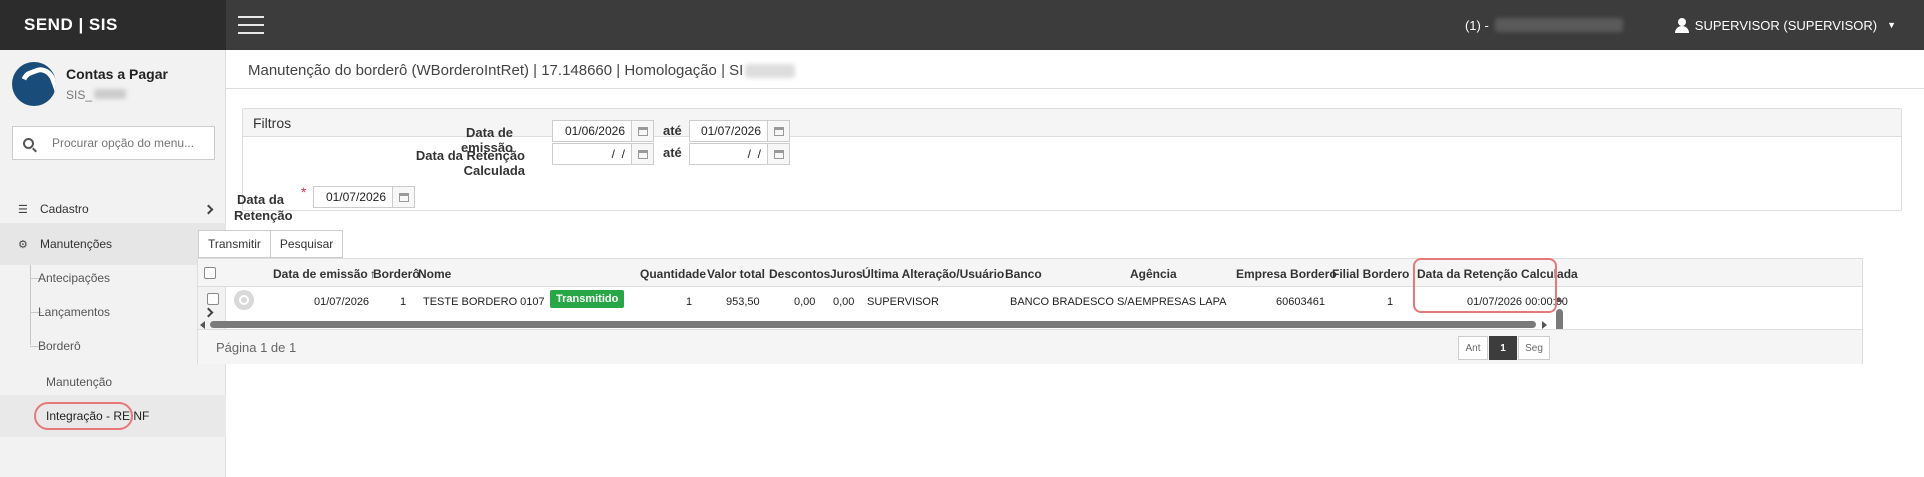  I want to click on cell-agencia: EMPRESAS LAPA, so click(1181, 302).